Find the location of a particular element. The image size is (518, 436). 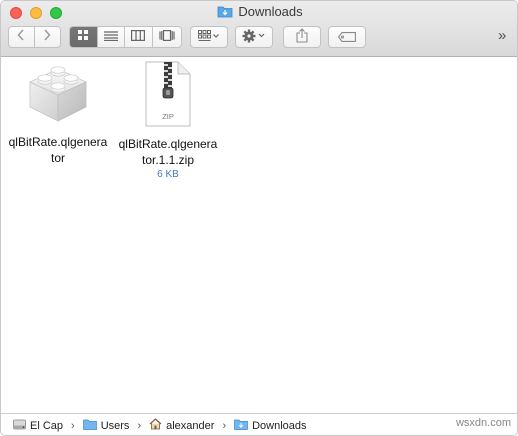

back-forward-control is located at coordinates (34, 37).